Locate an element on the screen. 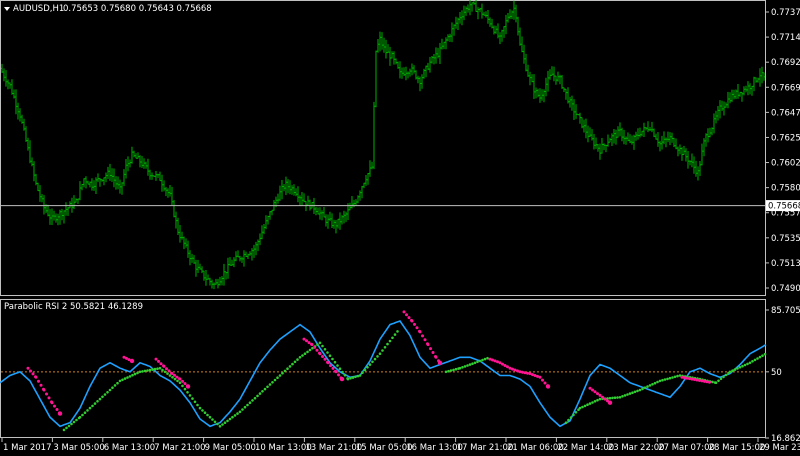  price-tick-label: 0.75801 is located at coordinates (785, 189).